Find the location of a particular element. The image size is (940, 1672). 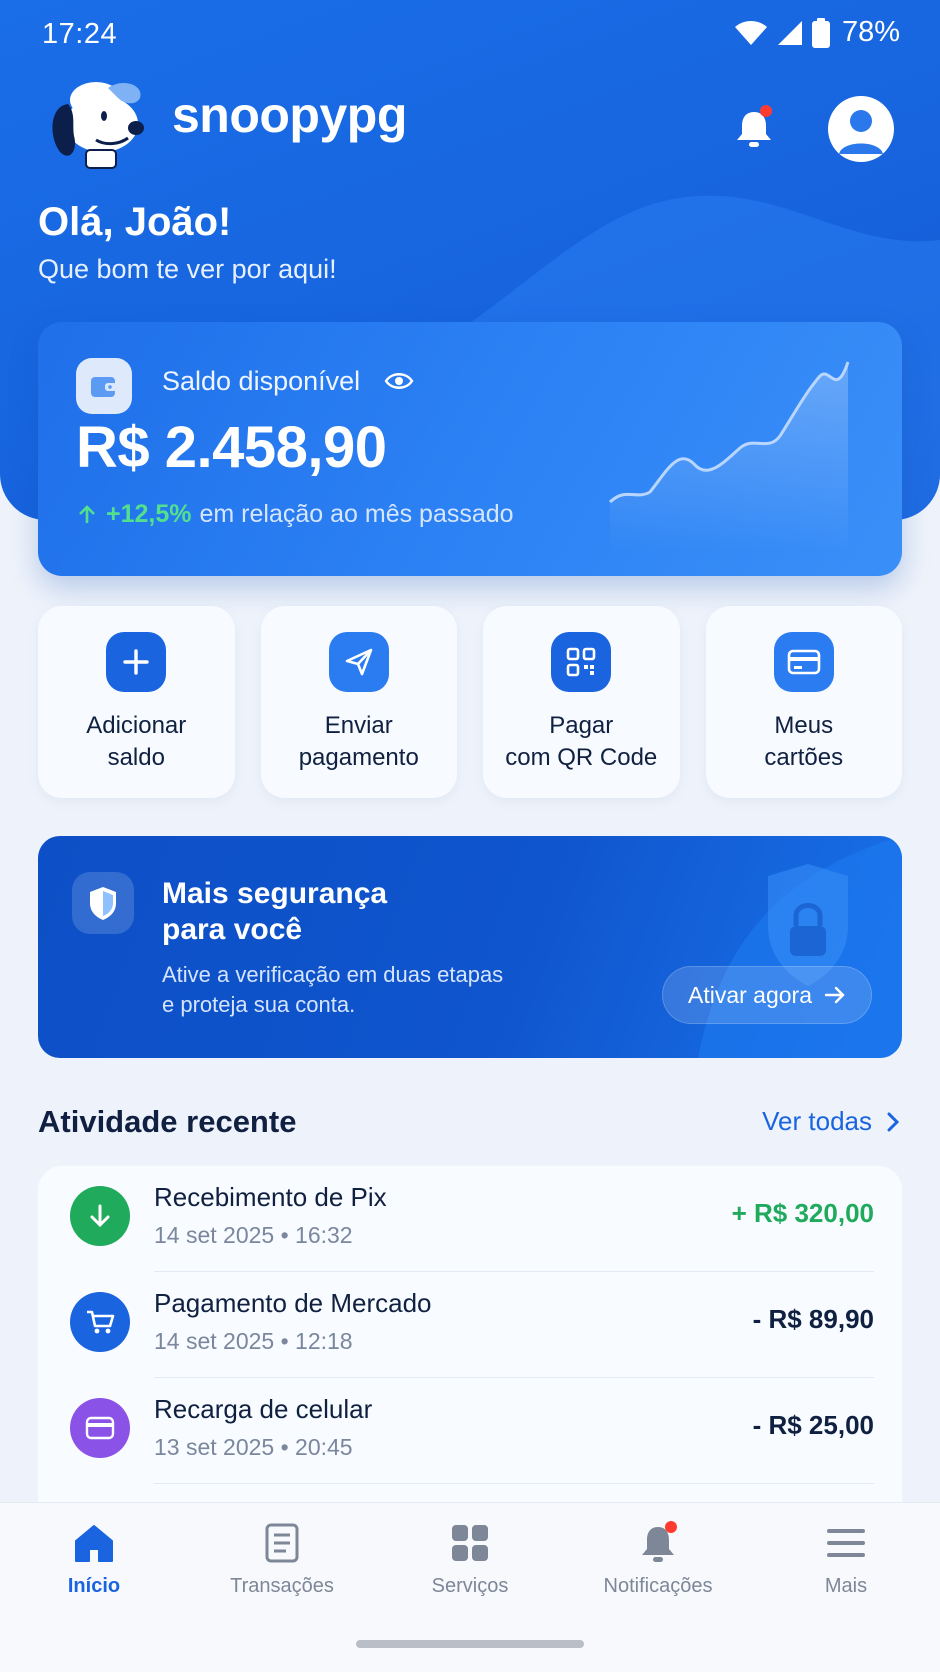

tab-services: Serviços is located at coordinates (470, 1566).